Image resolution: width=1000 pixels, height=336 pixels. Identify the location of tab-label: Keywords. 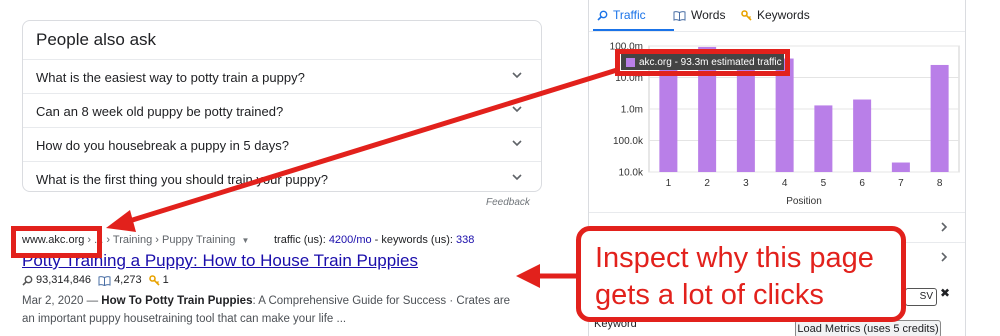
(783, 15).